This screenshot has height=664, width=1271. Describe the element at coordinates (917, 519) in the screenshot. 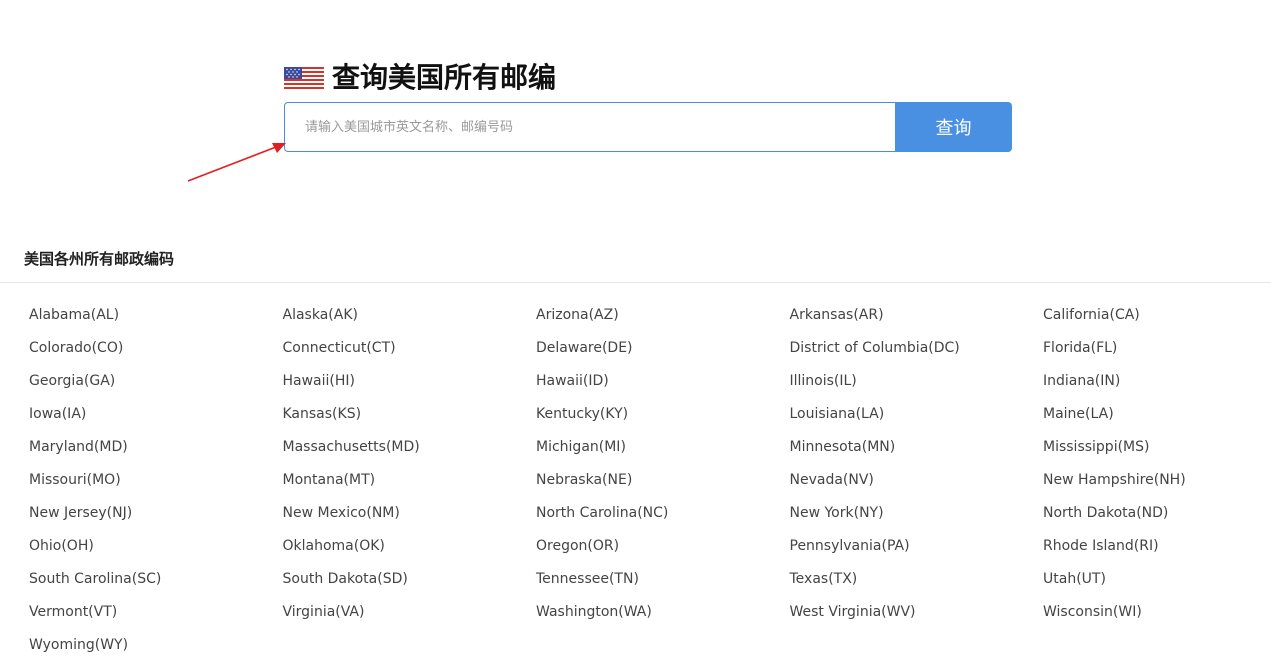

I see `state-link: New York(NY)` at that location.